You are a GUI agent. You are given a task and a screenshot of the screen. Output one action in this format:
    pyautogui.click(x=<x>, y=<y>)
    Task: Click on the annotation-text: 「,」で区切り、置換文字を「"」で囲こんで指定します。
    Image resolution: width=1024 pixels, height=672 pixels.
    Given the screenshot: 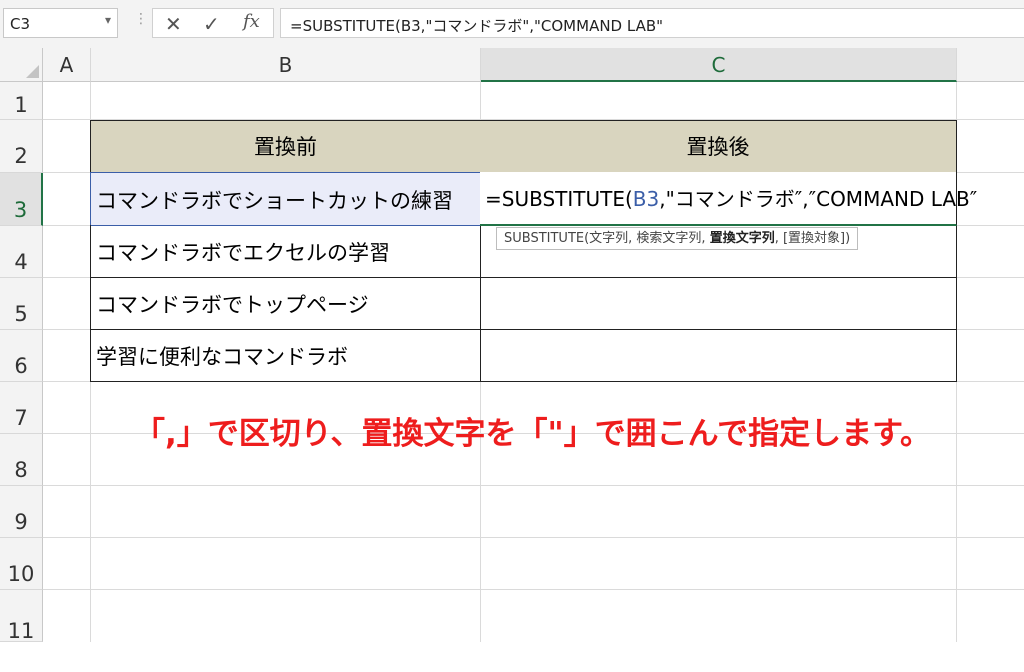 What is the action you would take?
    pyautogui.click(x=533, y=434)
    